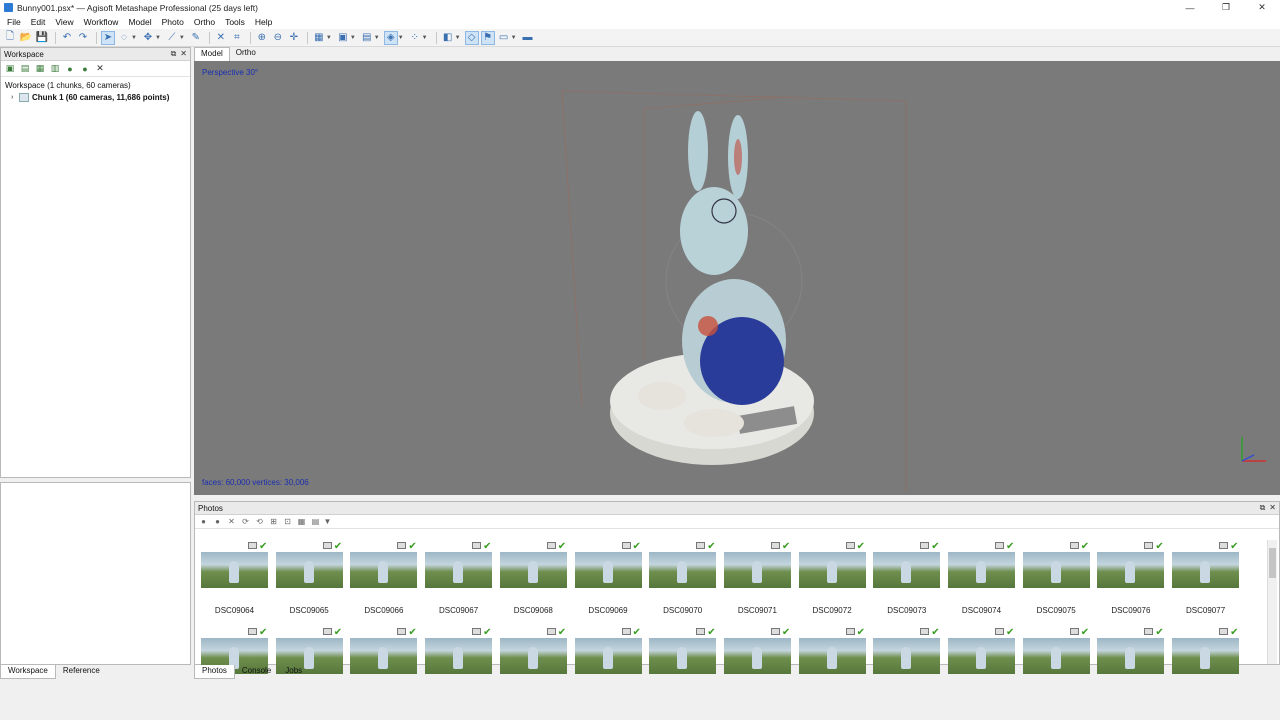 Image resolution: width=1280 pixels, height=720 pixels. Describe the element at coordinates (108, 37) in the screenshot. I see `navigation-cursor-icon: ➤` at that location.